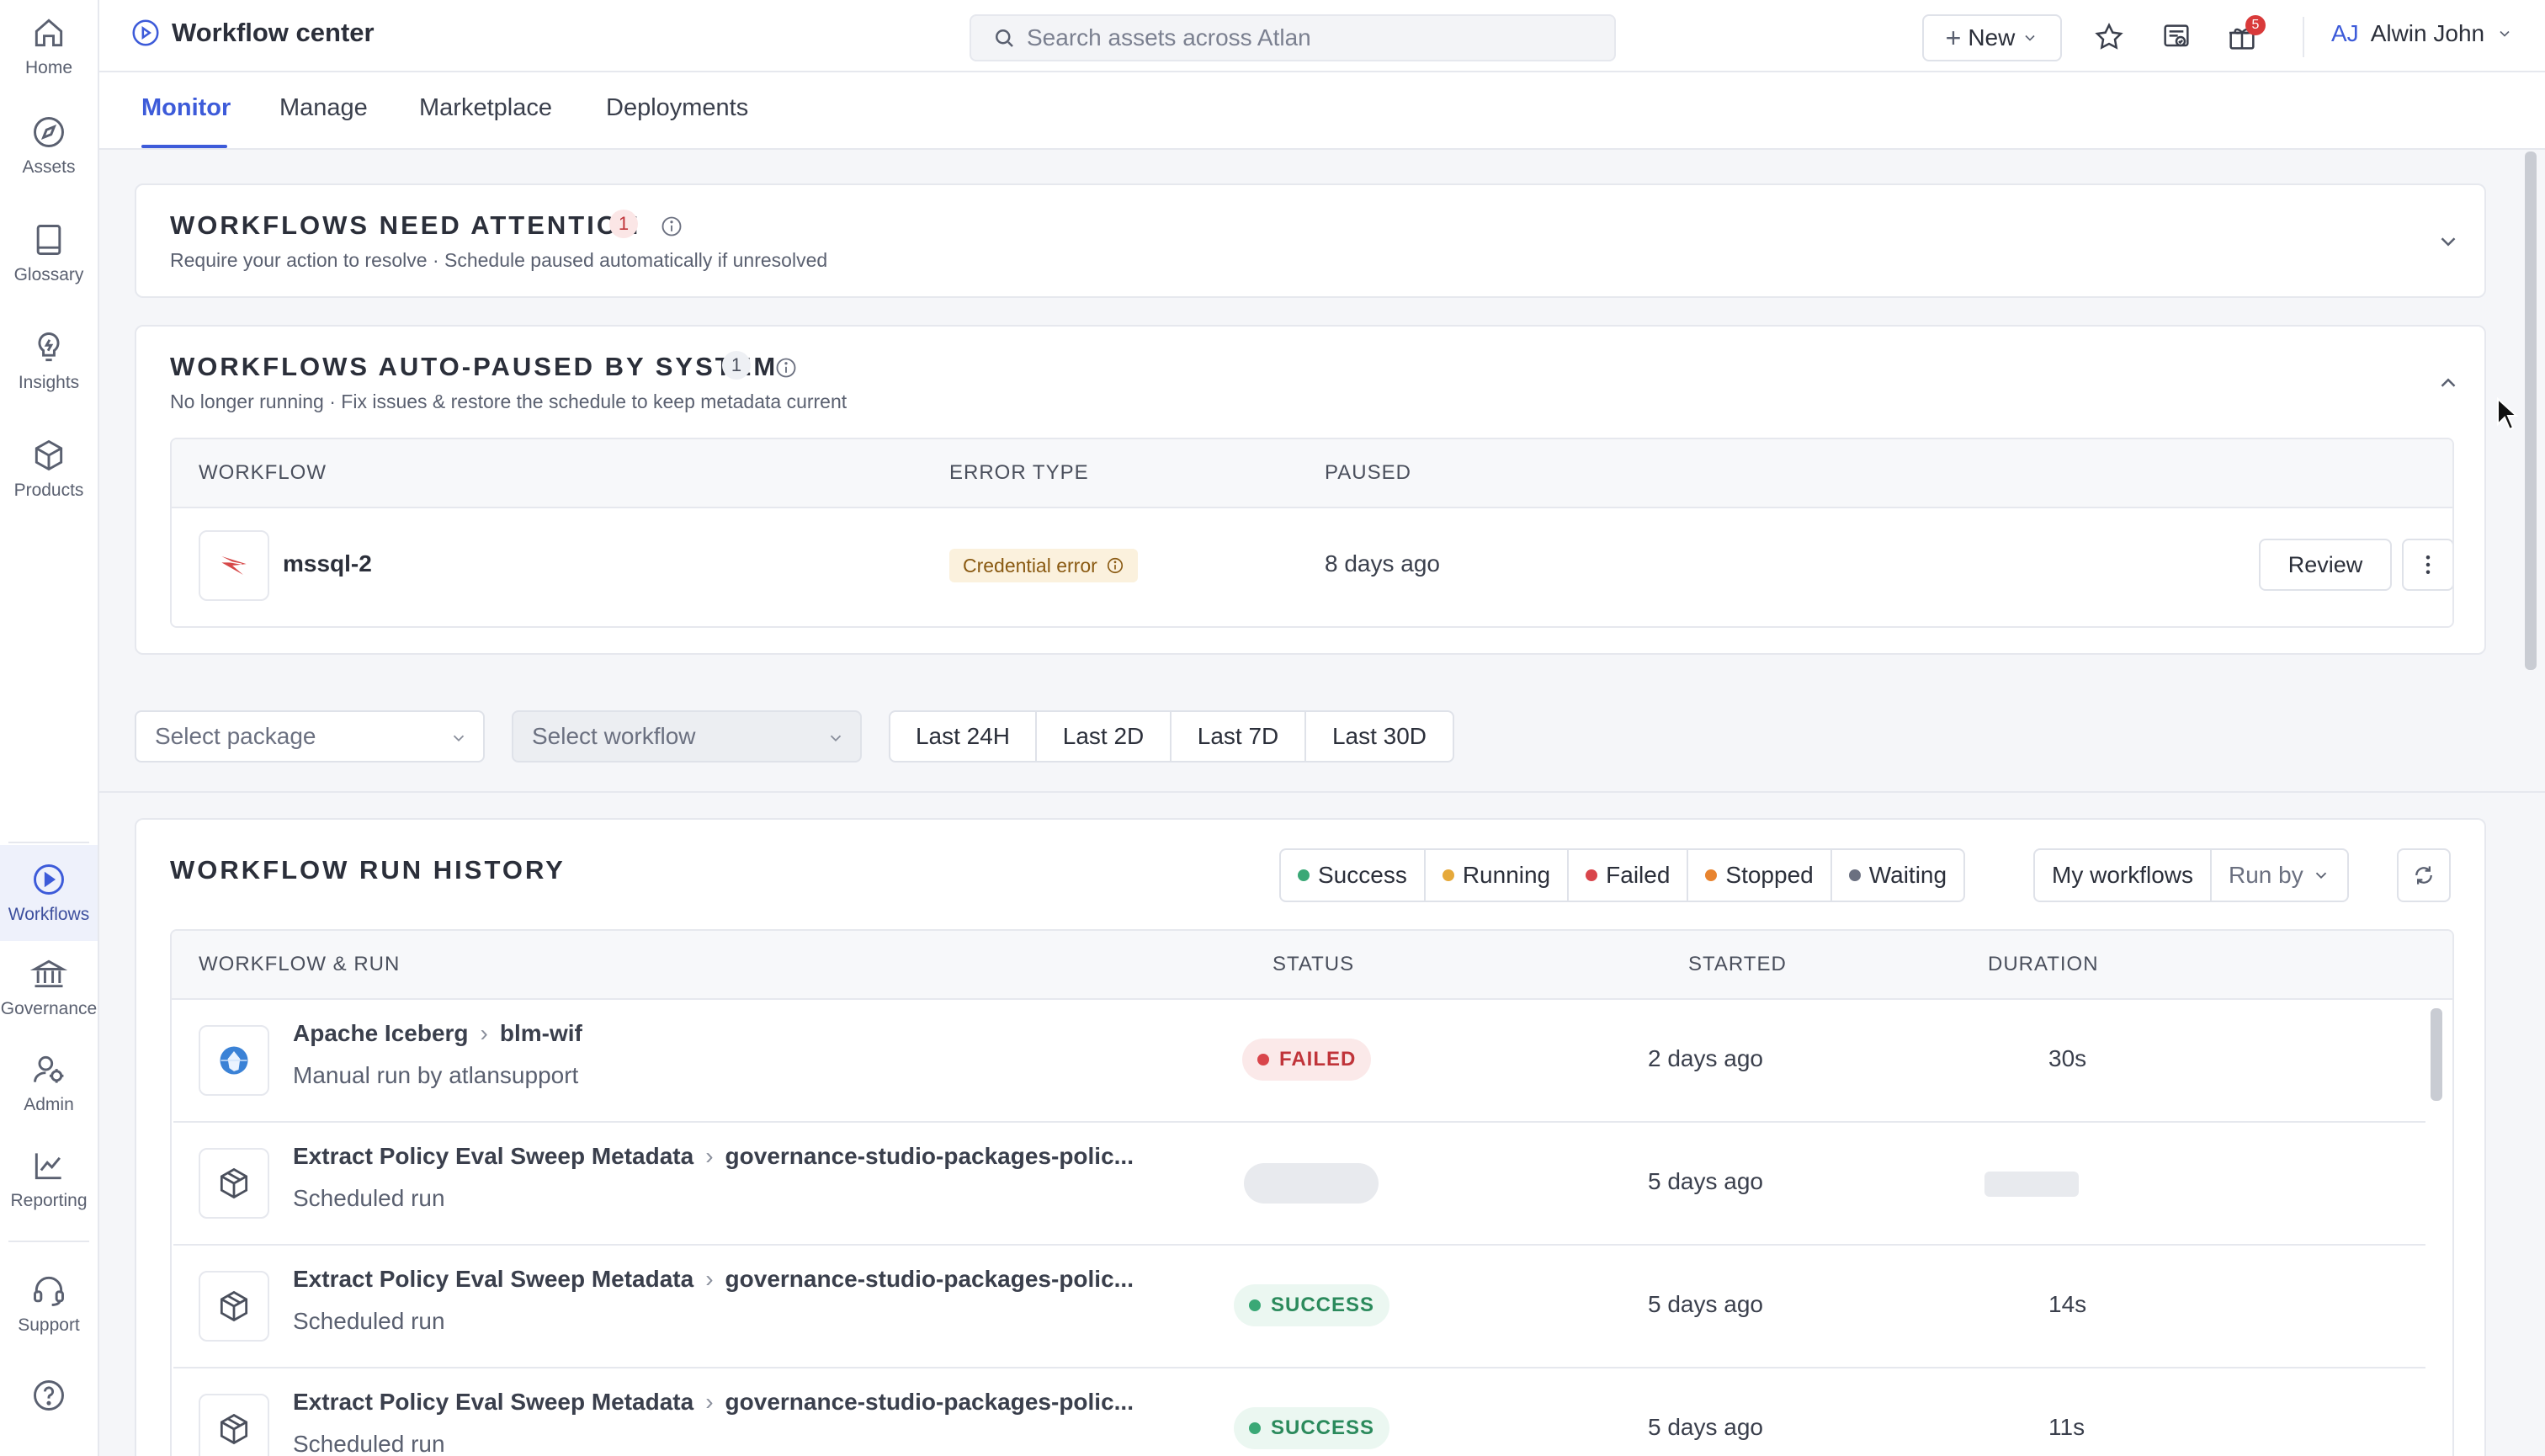 This screenshot has height=1456, width=2545. I want to click on workflow-select: Select workflow, so click(687, 736).